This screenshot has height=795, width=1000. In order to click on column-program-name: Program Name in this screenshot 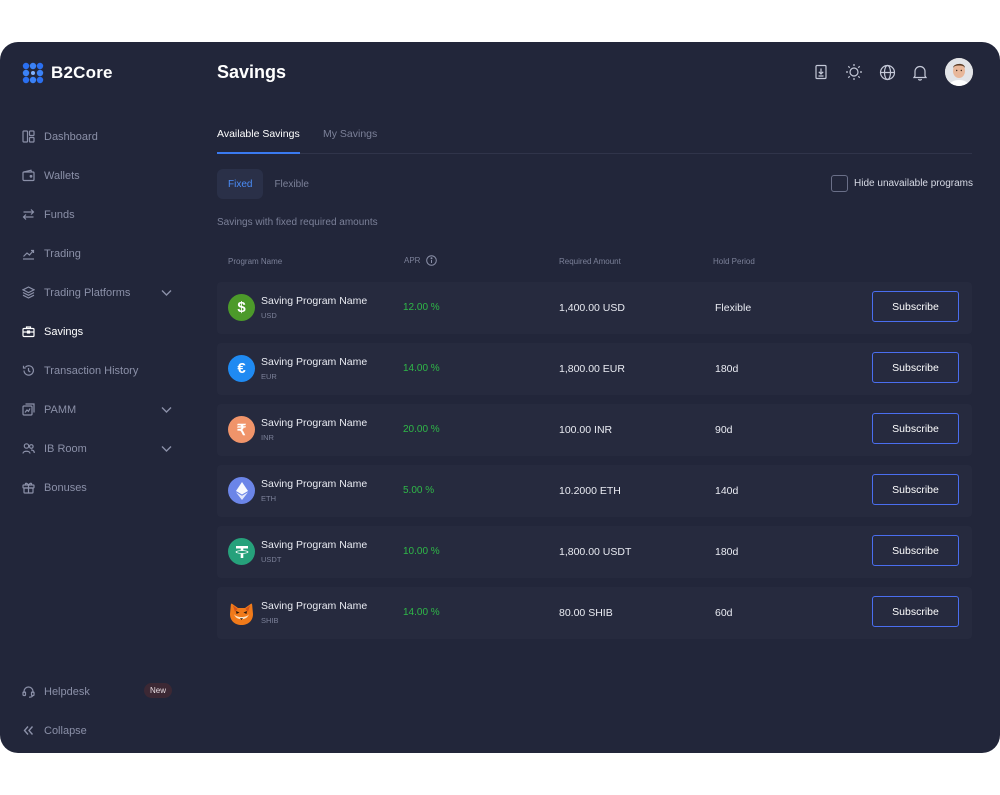, I will do `click(255, 261)`.